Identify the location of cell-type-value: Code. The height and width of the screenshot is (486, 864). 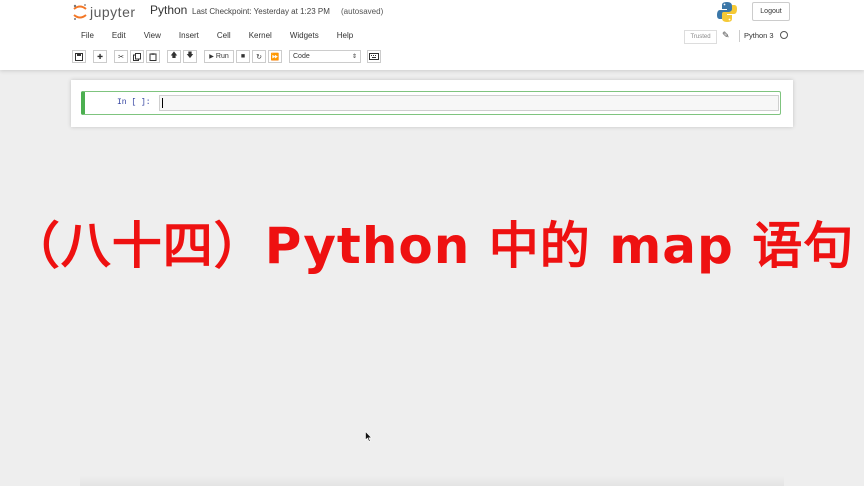
(301, 56).